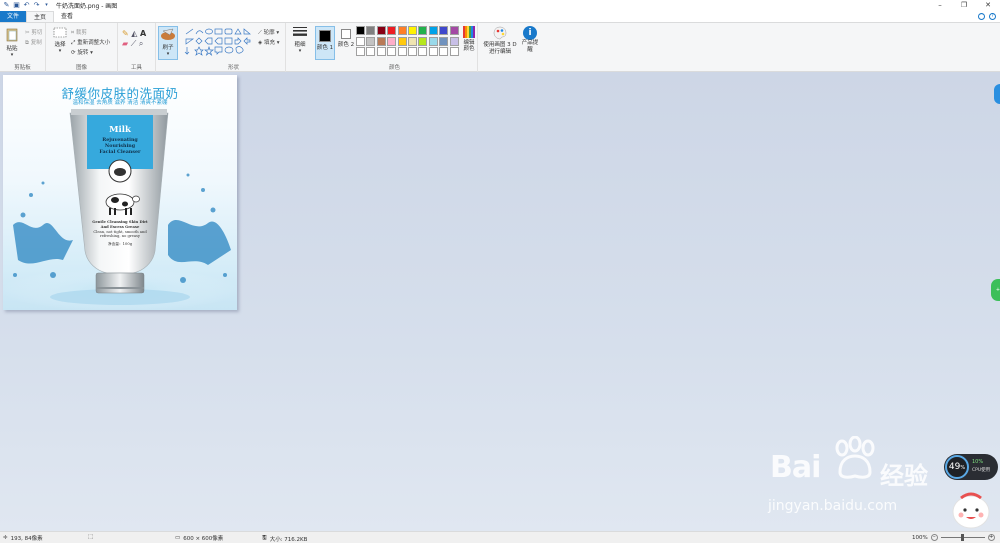 Image resolution: width=1000 pixels, height=543 pixels. I want to click on mascot-icon, so click(971, 509).